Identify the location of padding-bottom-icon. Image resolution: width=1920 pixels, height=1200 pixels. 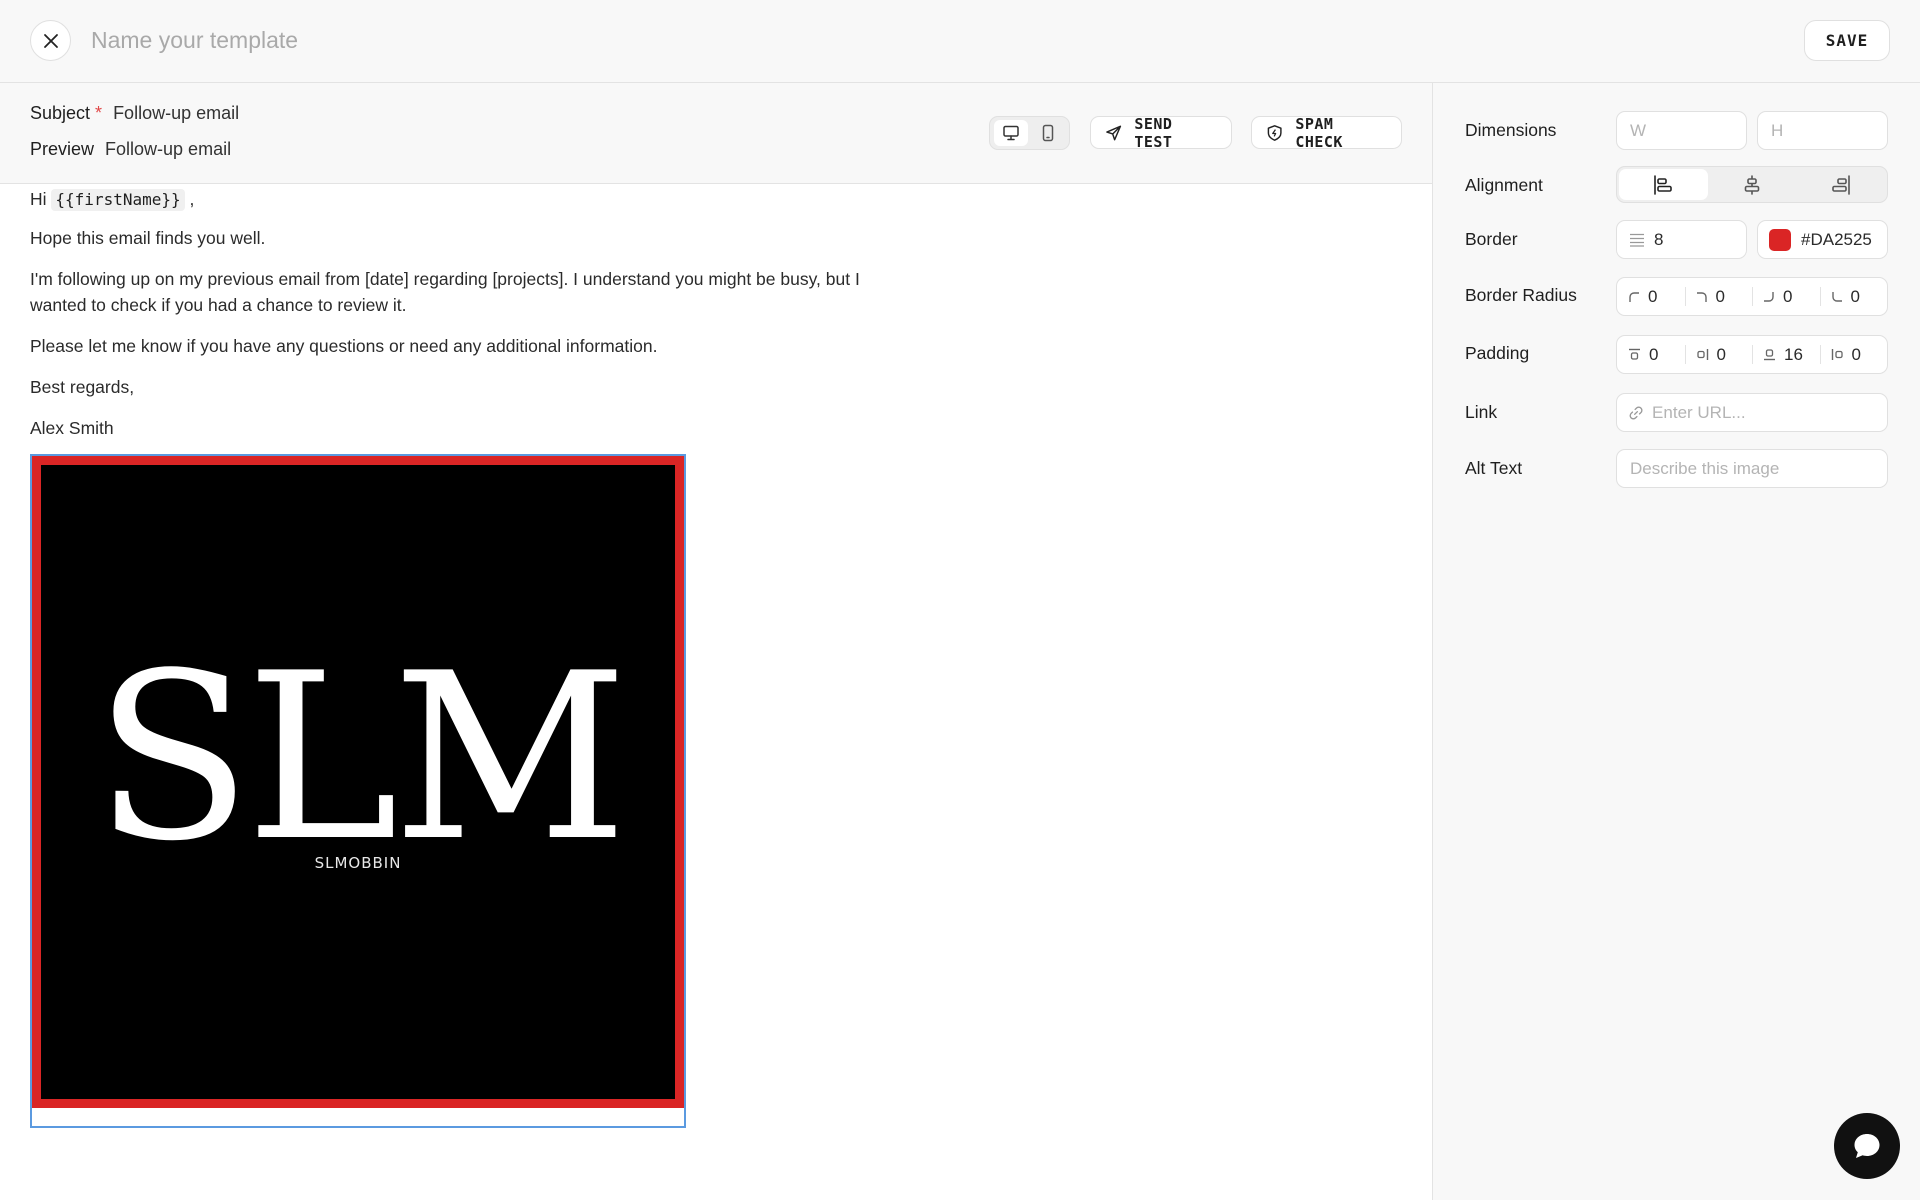
(1769, 355).